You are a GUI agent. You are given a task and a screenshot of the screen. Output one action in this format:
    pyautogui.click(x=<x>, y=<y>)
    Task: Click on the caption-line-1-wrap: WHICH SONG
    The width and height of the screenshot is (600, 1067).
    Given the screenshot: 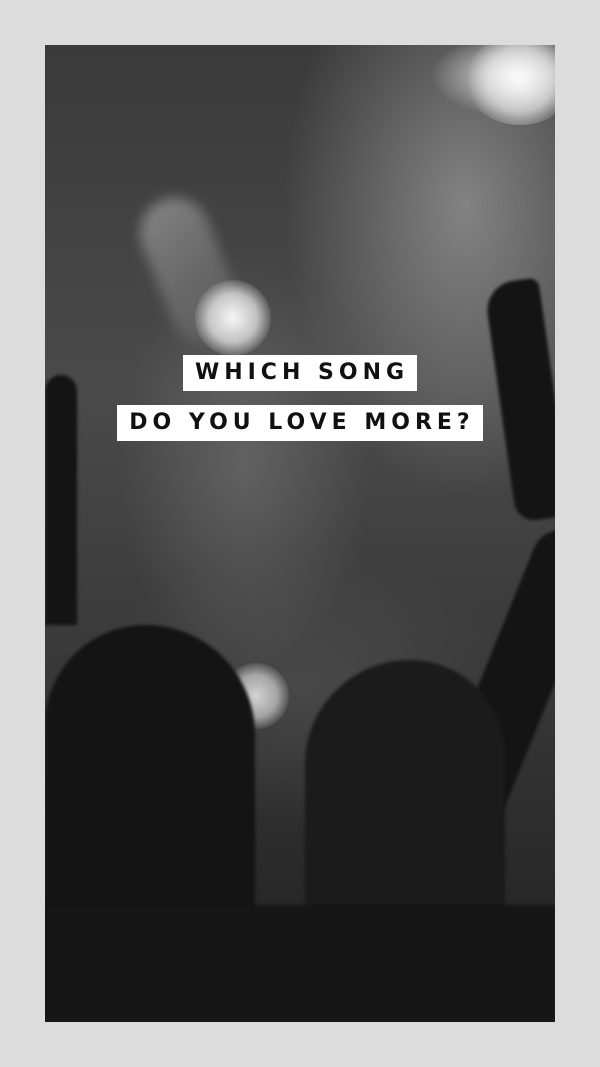 What is the action you would take?
    pyautogui.click(x=300, y=373)
    